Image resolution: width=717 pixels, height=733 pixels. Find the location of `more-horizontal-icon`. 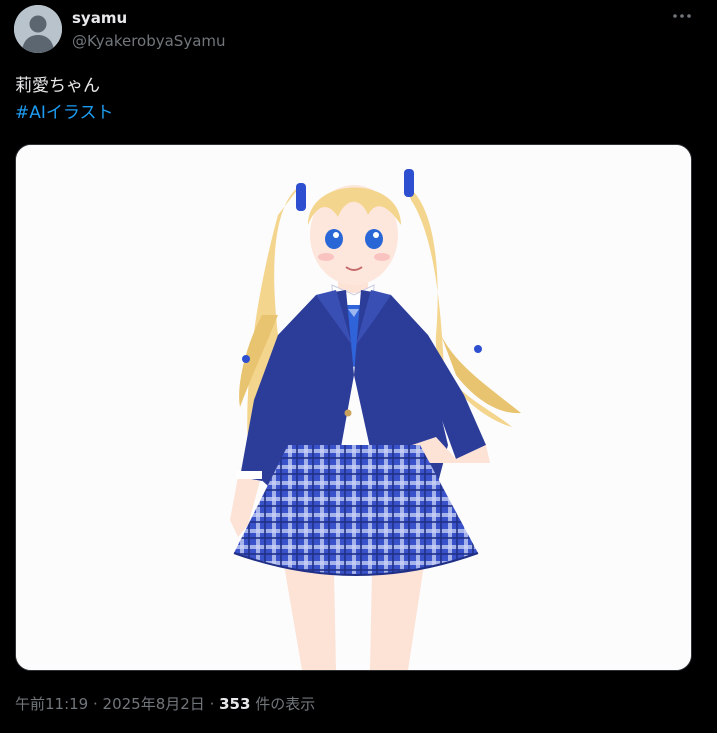

more-horizontal-icon is located at coordinates (682, 16).